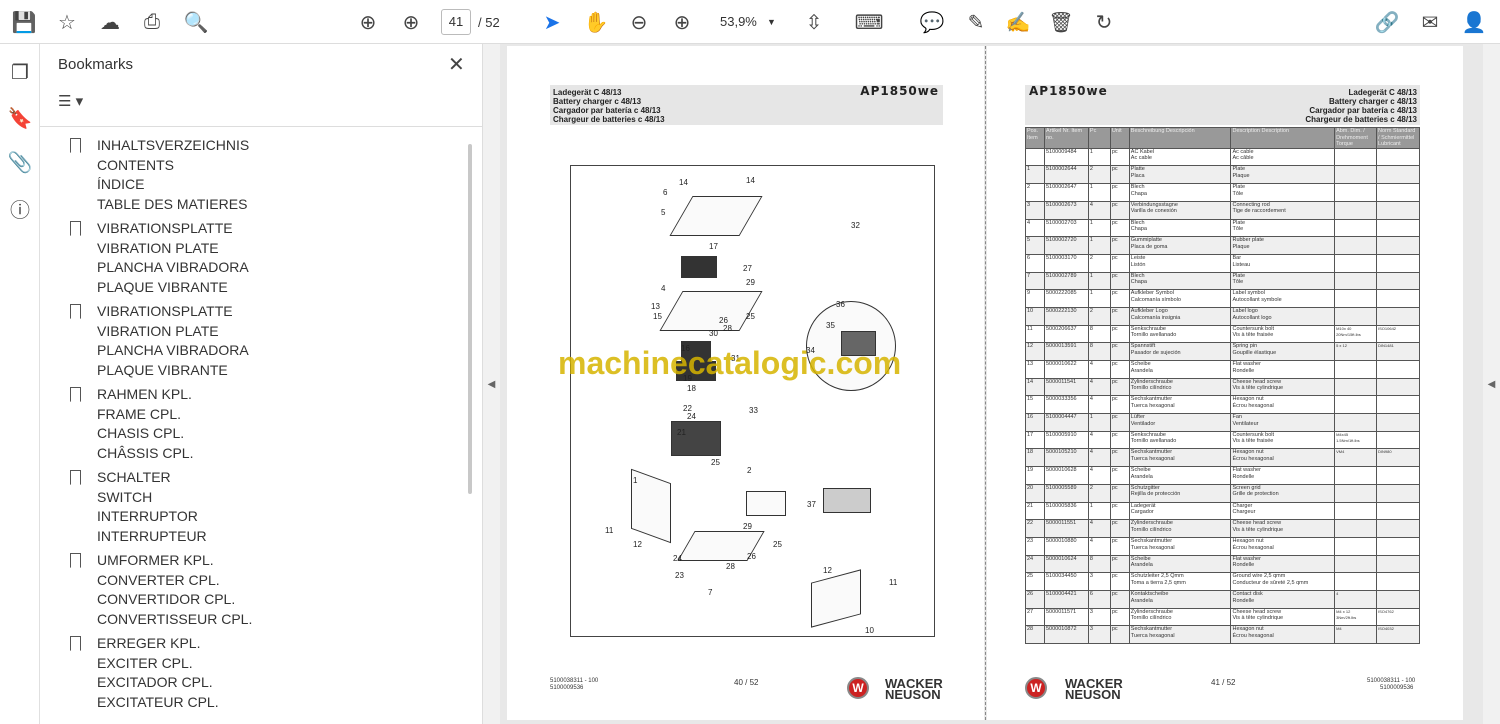 Image resolution: width=1500 pixels, height=724 pixels. I want to click on callout-number: 24, so click(677, 558).